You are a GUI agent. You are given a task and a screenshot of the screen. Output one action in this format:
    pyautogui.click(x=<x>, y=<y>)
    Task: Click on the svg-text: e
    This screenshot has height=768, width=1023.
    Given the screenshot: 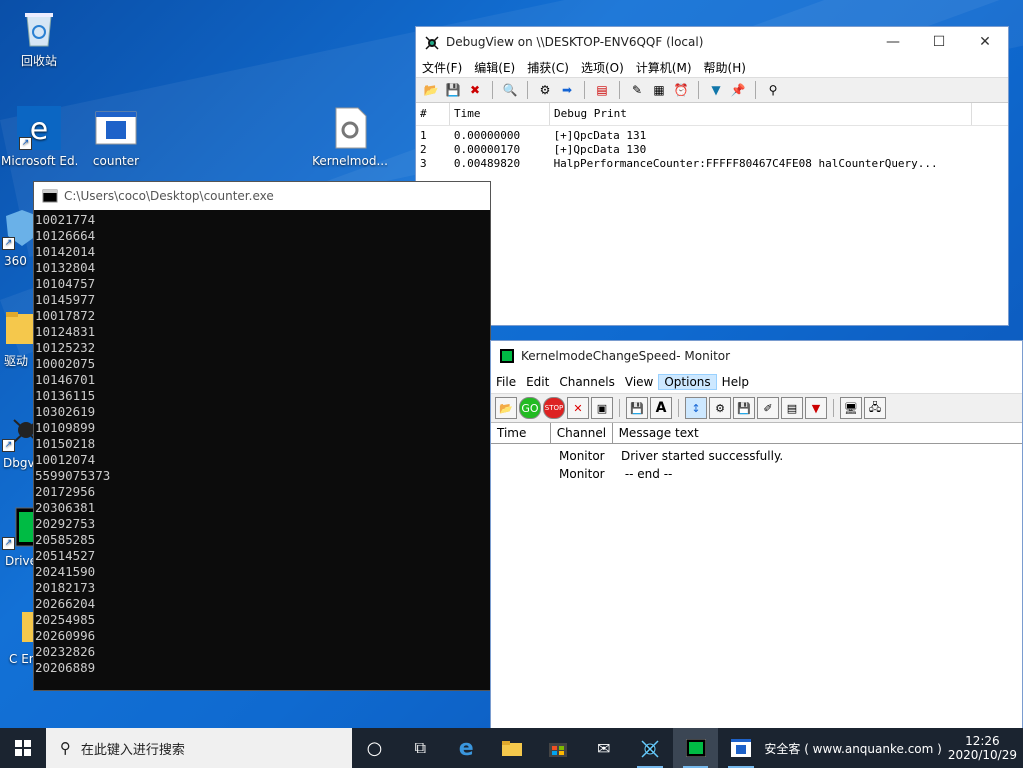 What is the action you would take?
    pyautogui.click(x=39, y=129)
    